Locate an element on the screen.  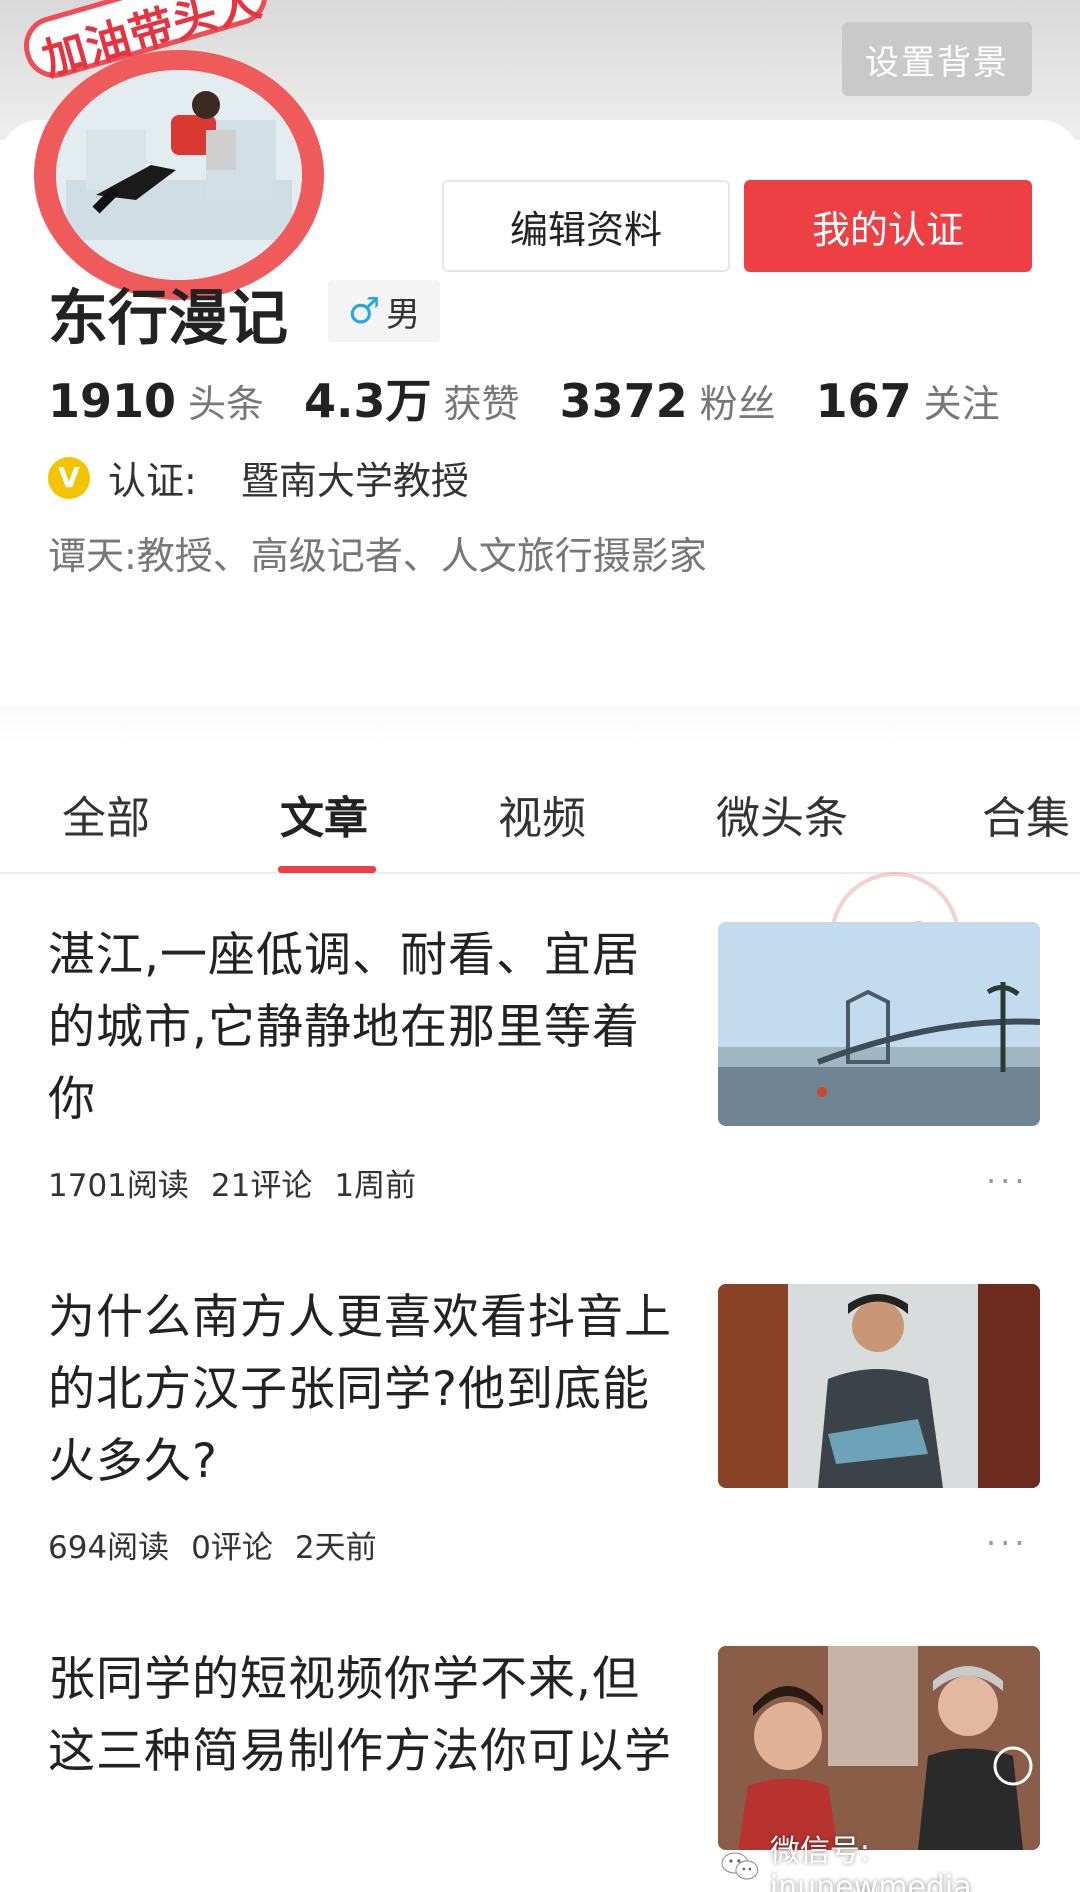
verification-row: V 认证: 暨南大学教授 is located at coordinates (258, 477).